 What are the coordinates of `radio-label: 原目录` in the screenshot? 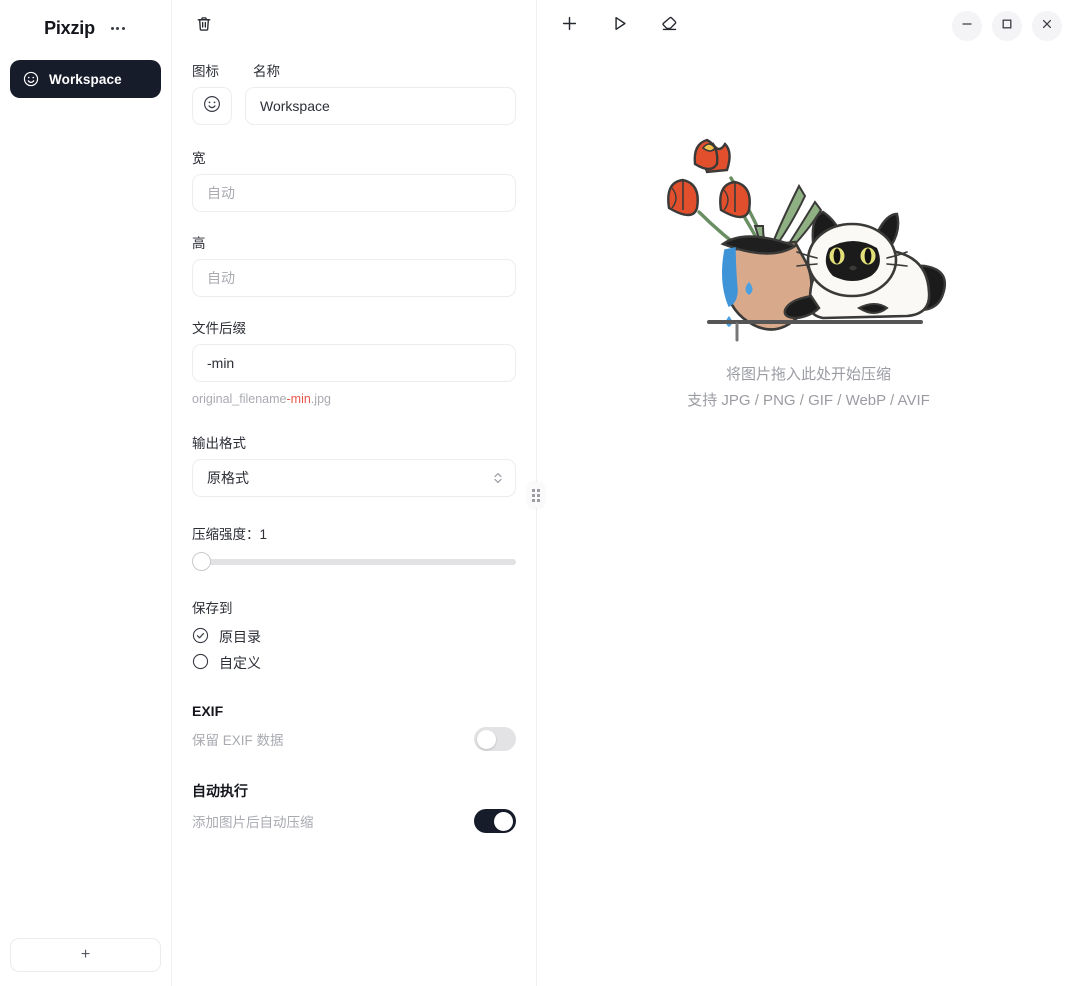 It's located at (240, 637).